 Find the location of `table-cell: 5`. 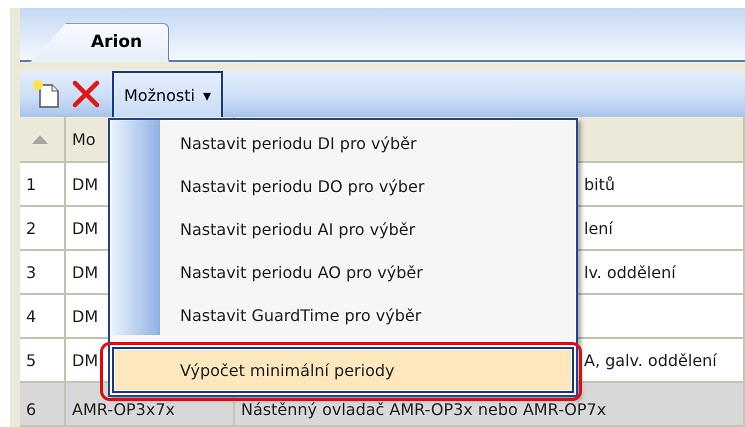

table-cell: 5 is located at coordinates (43, 360).